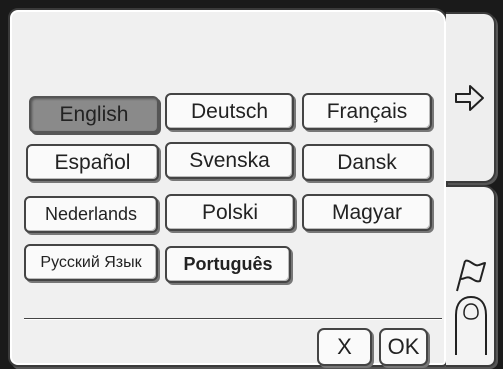 The width and height of the screenshot is (503, 369). What do you see at coordinates (367, 212) in the screenshot?
I see `language-button-magyar: Magyar` at bounding box center [367, 212].